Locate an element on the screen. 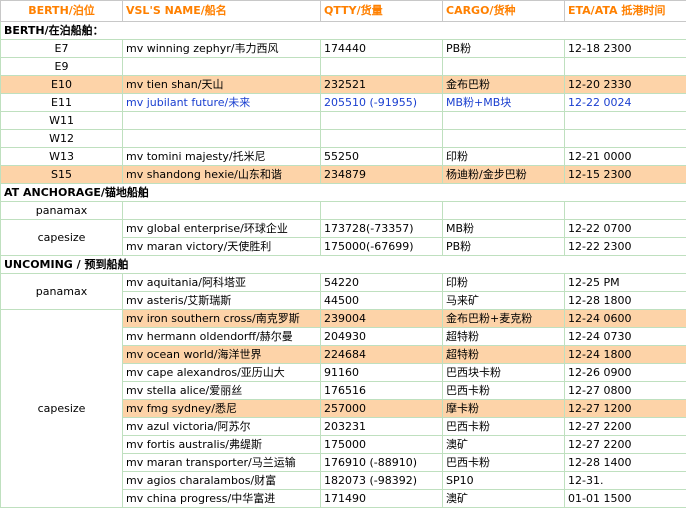  col-header-cargo: CARGO/货种 is located at coordinates (504, 11).